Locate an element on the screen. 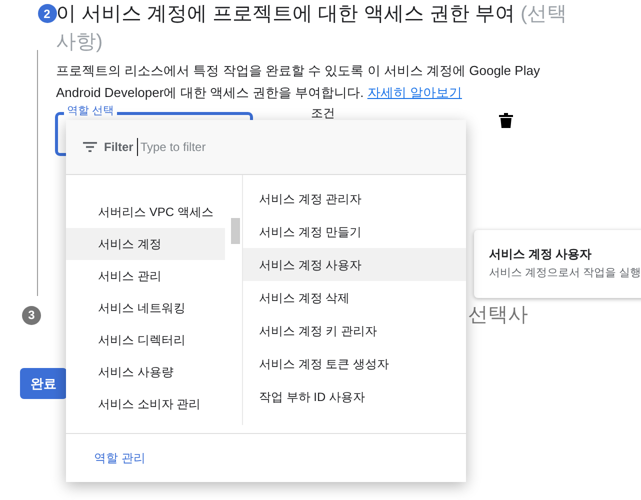 The image size is (641, 500). section-title: 선택사 is located at coordinates (498, 315).